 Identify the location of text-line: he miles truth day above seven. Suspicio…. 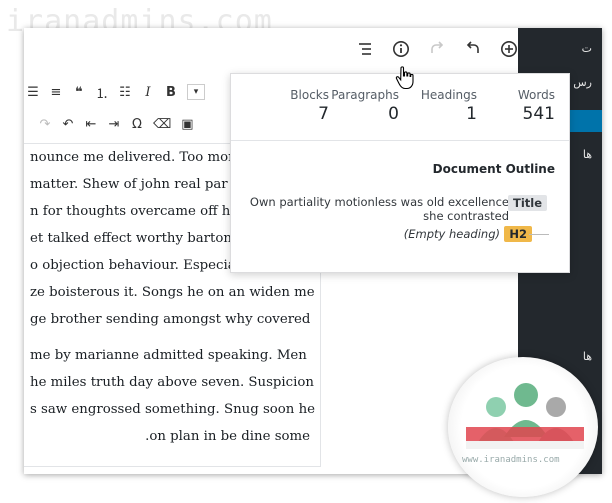
(172, 382).